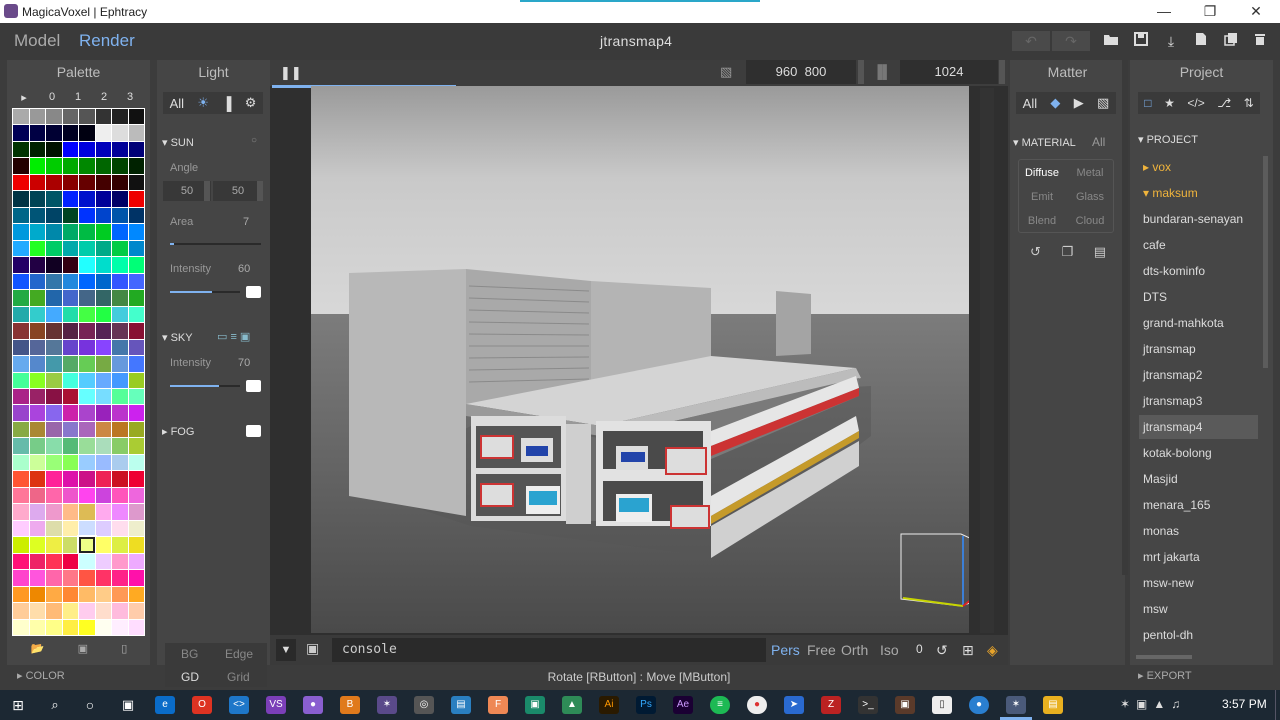 This screenshot has width=1280, height=720. I want to click on project-item: ▾ maksum, so click(1198, 193).